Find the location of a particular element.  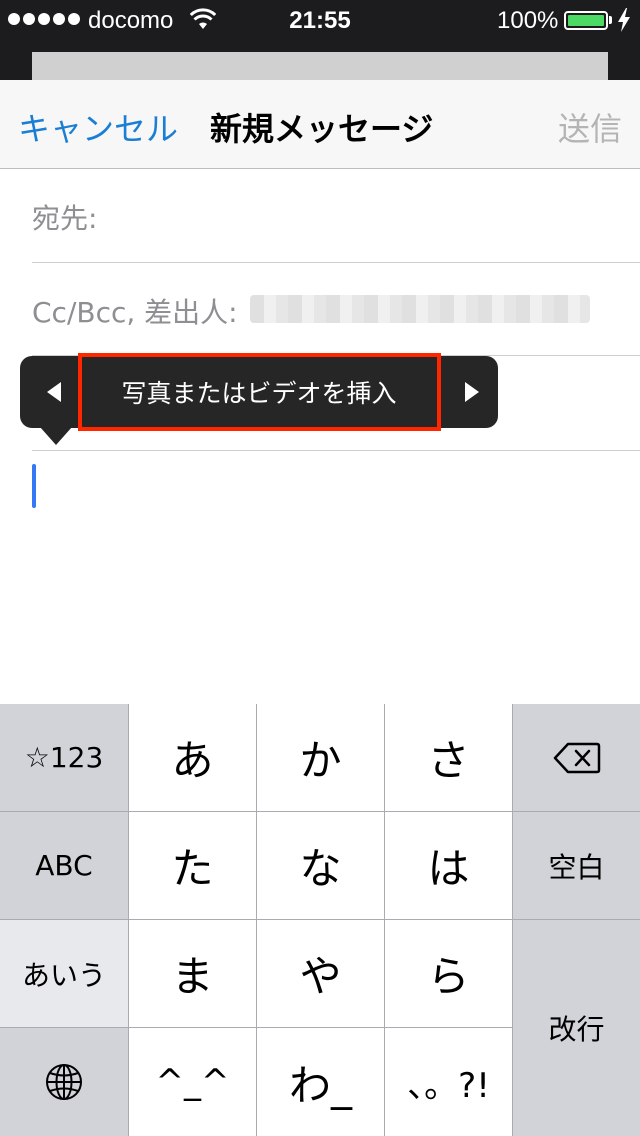

send-button: 送信 is located at coordinates (590, 127).